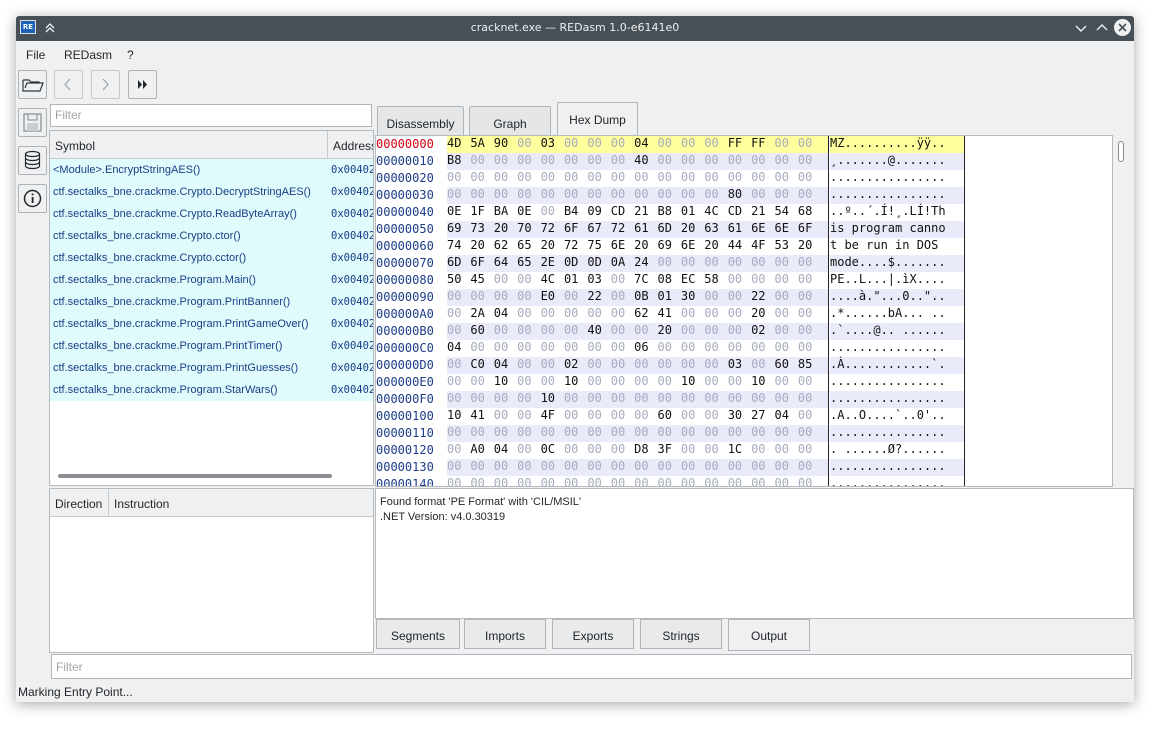  What do you see at coordinates (1081, 28) in the screenshot?
I see `minimize-icon` at bounding box center [1081, 28].